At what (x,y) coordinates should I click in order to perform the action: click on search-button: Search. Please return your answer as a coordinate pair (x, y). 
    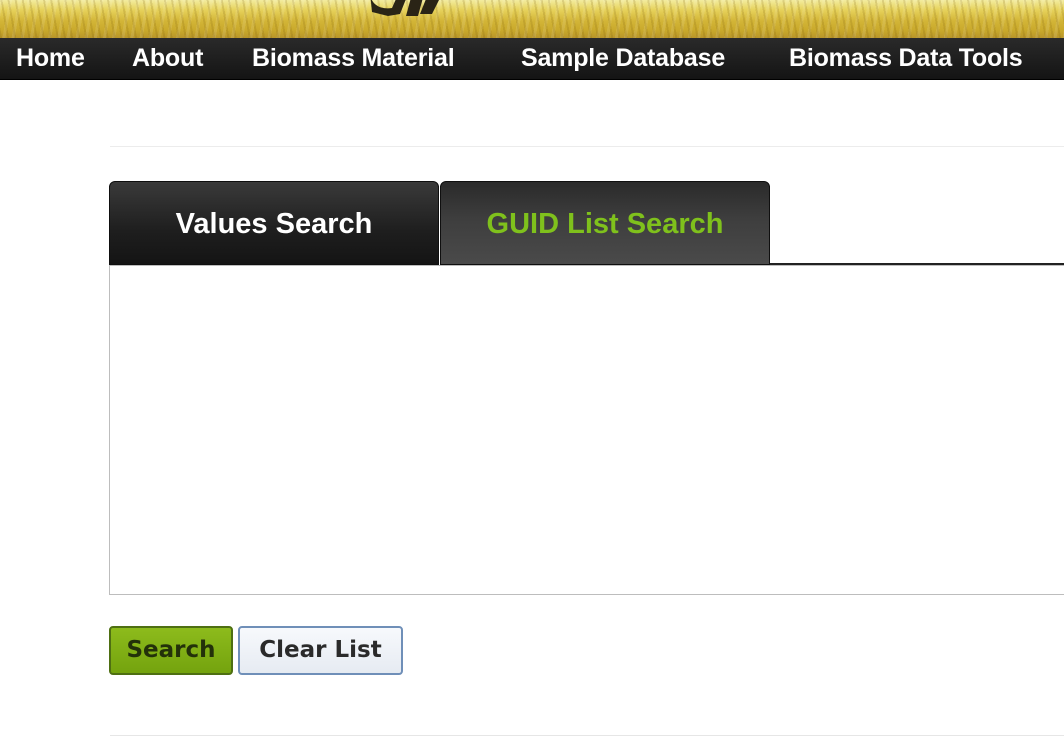
    Looking at the image, I should click on (171, 650).